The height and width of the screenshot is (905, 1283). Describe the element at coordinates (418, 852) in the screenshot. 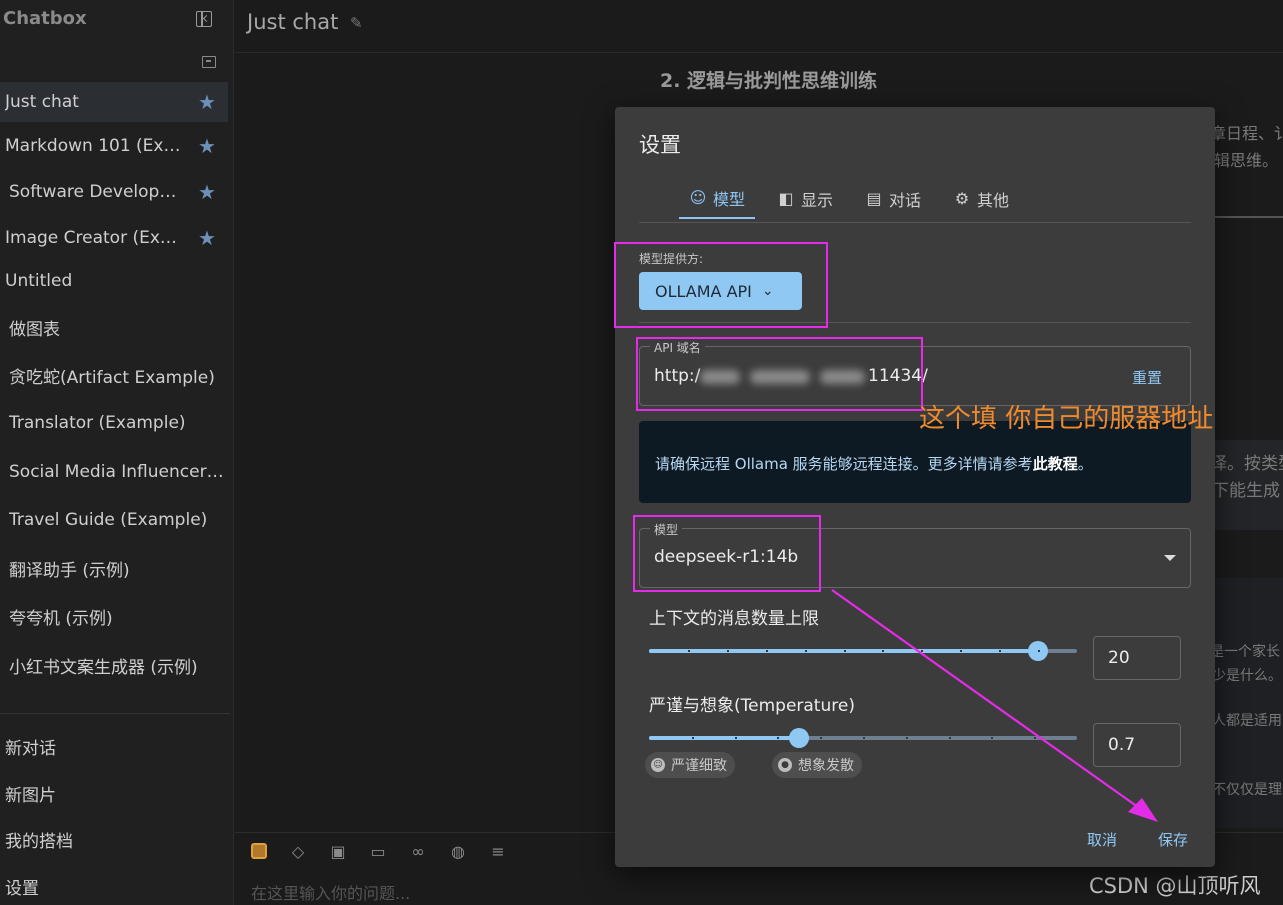

I see `link-icon: ∞` at that location.